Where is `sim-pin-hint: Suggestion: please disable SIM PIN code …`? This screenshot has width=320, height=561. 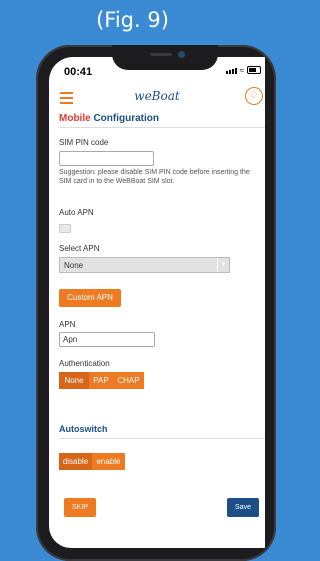 sim-pin-hint: Suggestion: please disable SIM PIN code … is located at coordinates (154, 177).